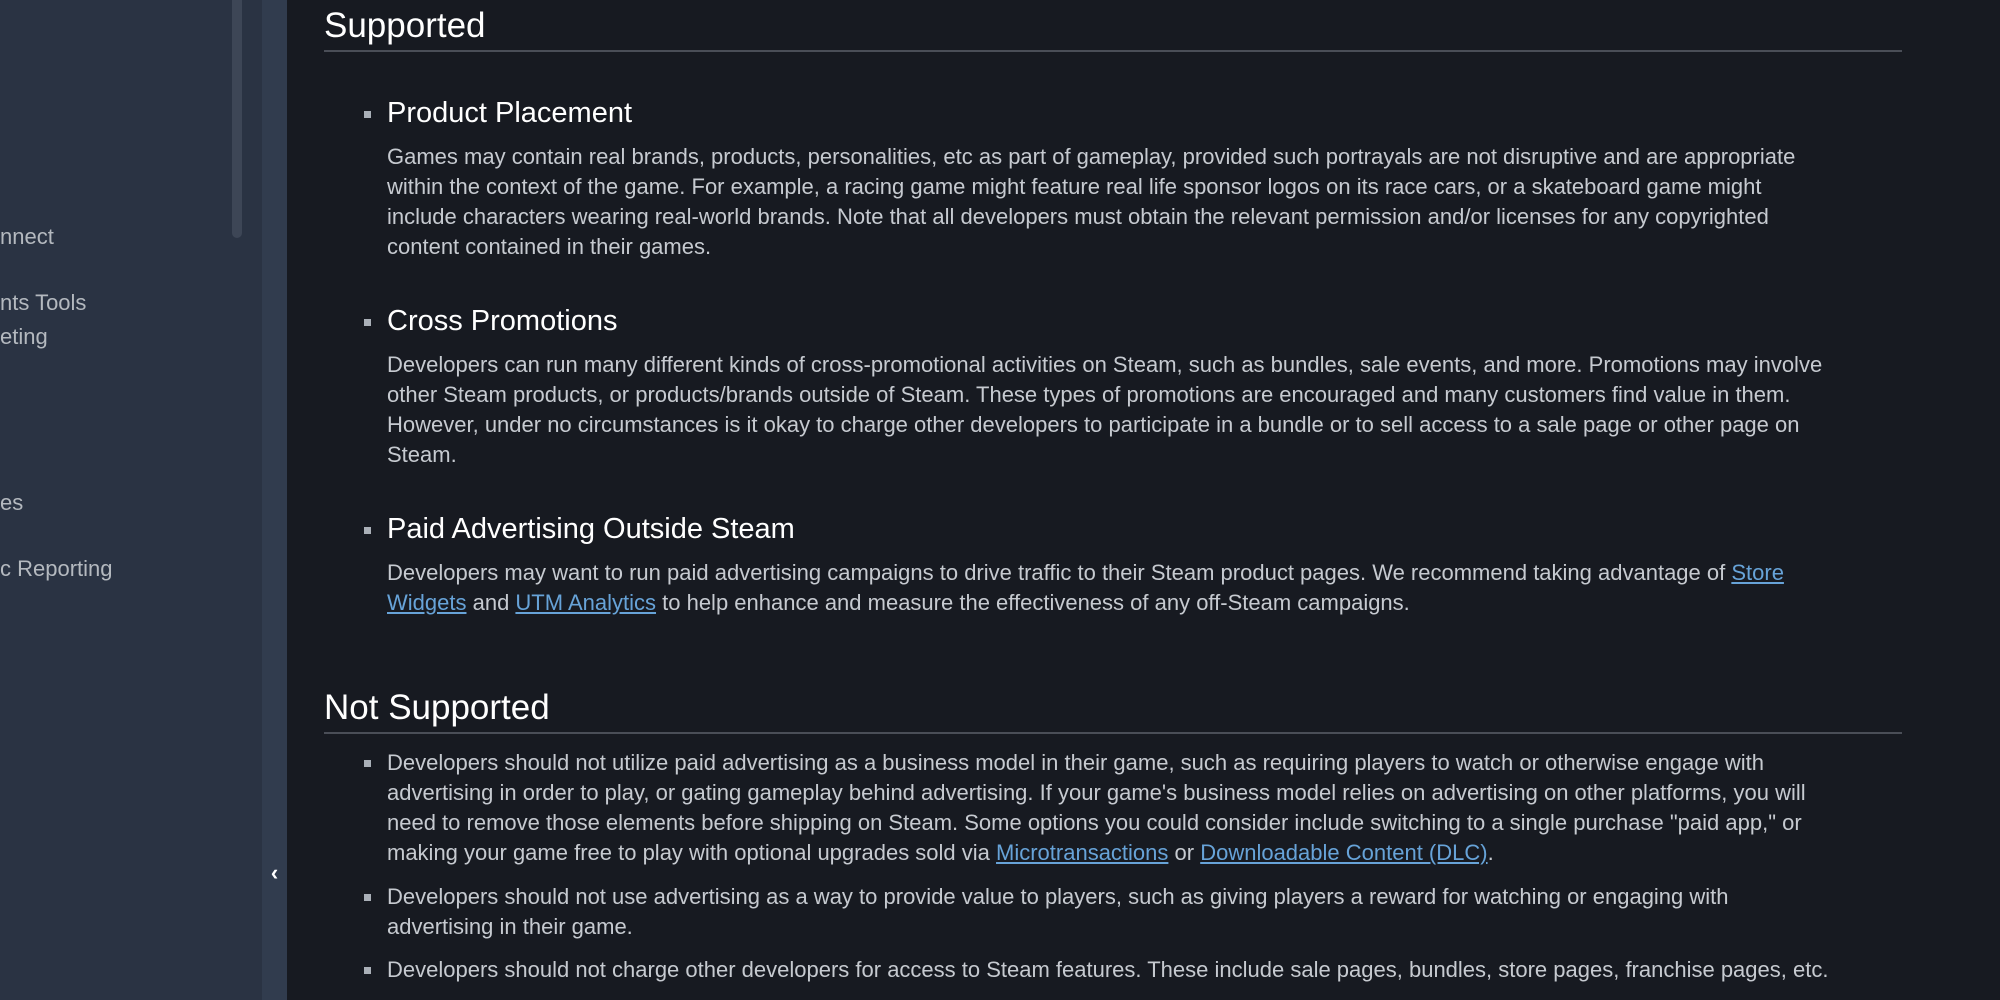  What do you see at coordinates (274, 500) in the screenshot?
I see `sidebar-collapse-strip` at bounding box center [274, 500].